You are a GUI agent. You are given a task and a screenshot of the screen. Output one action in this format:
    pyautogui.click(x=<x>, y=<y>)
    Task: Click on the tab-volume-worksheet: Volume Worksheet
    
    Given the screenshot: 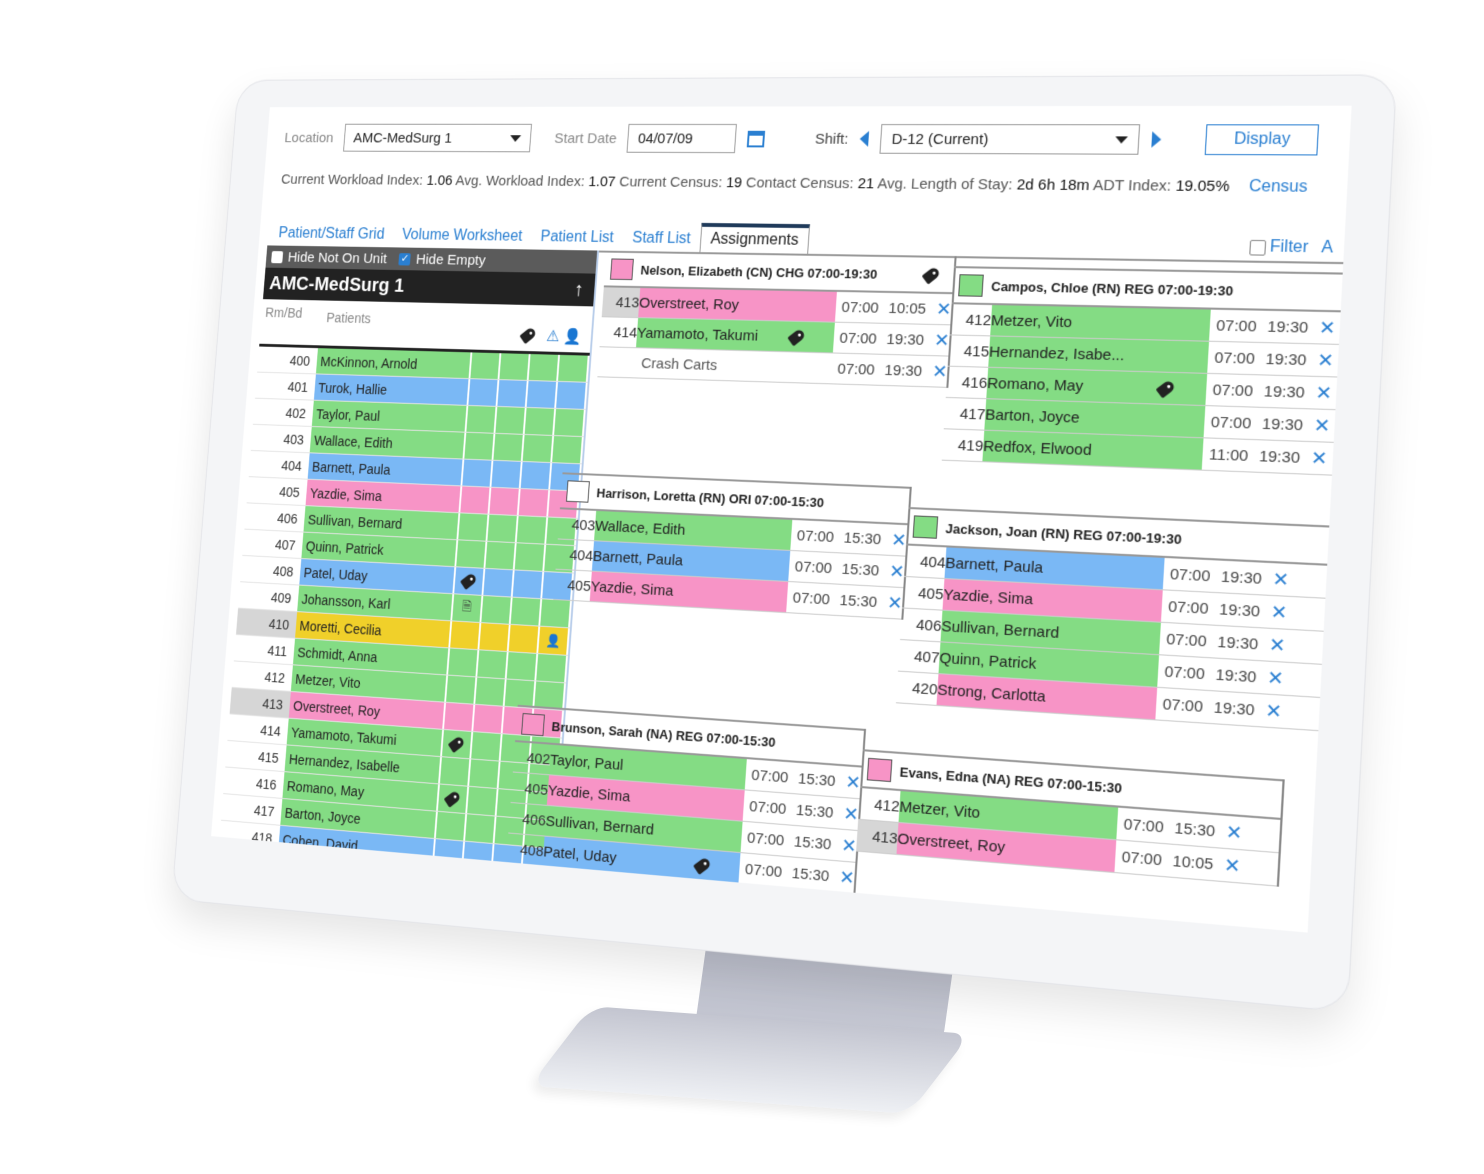 What is the action you would take?
    pyautogui.click(x=462, y=236)
    